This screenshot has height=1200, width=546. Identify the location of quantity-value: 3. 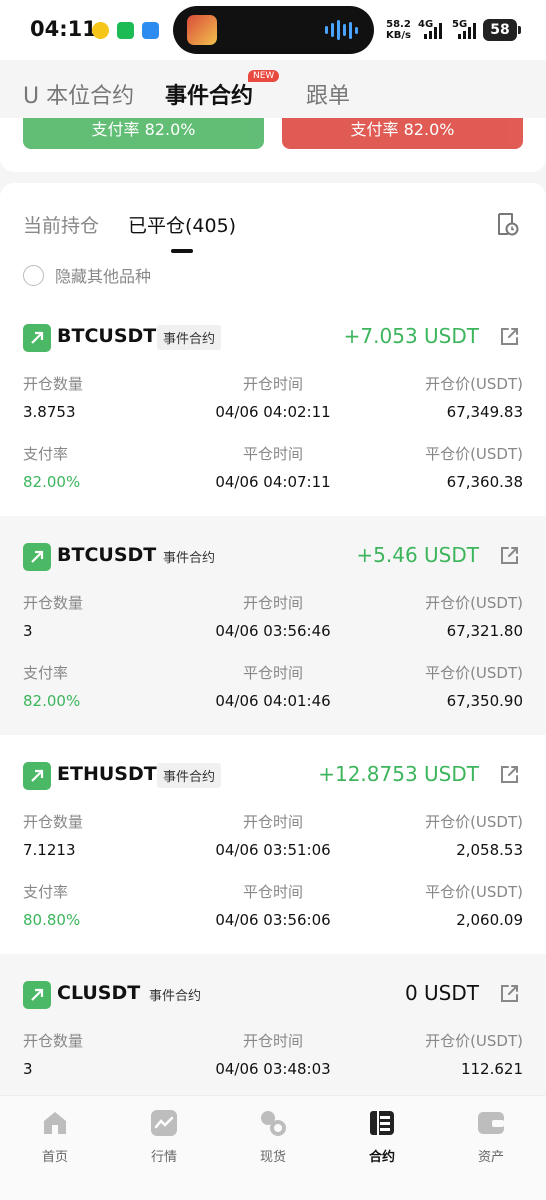
(28, 1069).